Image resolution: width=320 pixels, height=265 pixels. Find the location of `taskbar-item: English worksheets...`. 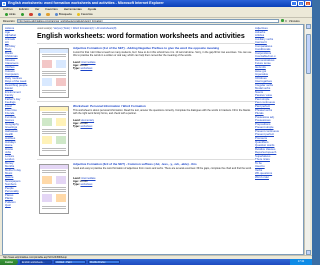

taskbar-item: English worksheets... is located at coordinates (36, 262).